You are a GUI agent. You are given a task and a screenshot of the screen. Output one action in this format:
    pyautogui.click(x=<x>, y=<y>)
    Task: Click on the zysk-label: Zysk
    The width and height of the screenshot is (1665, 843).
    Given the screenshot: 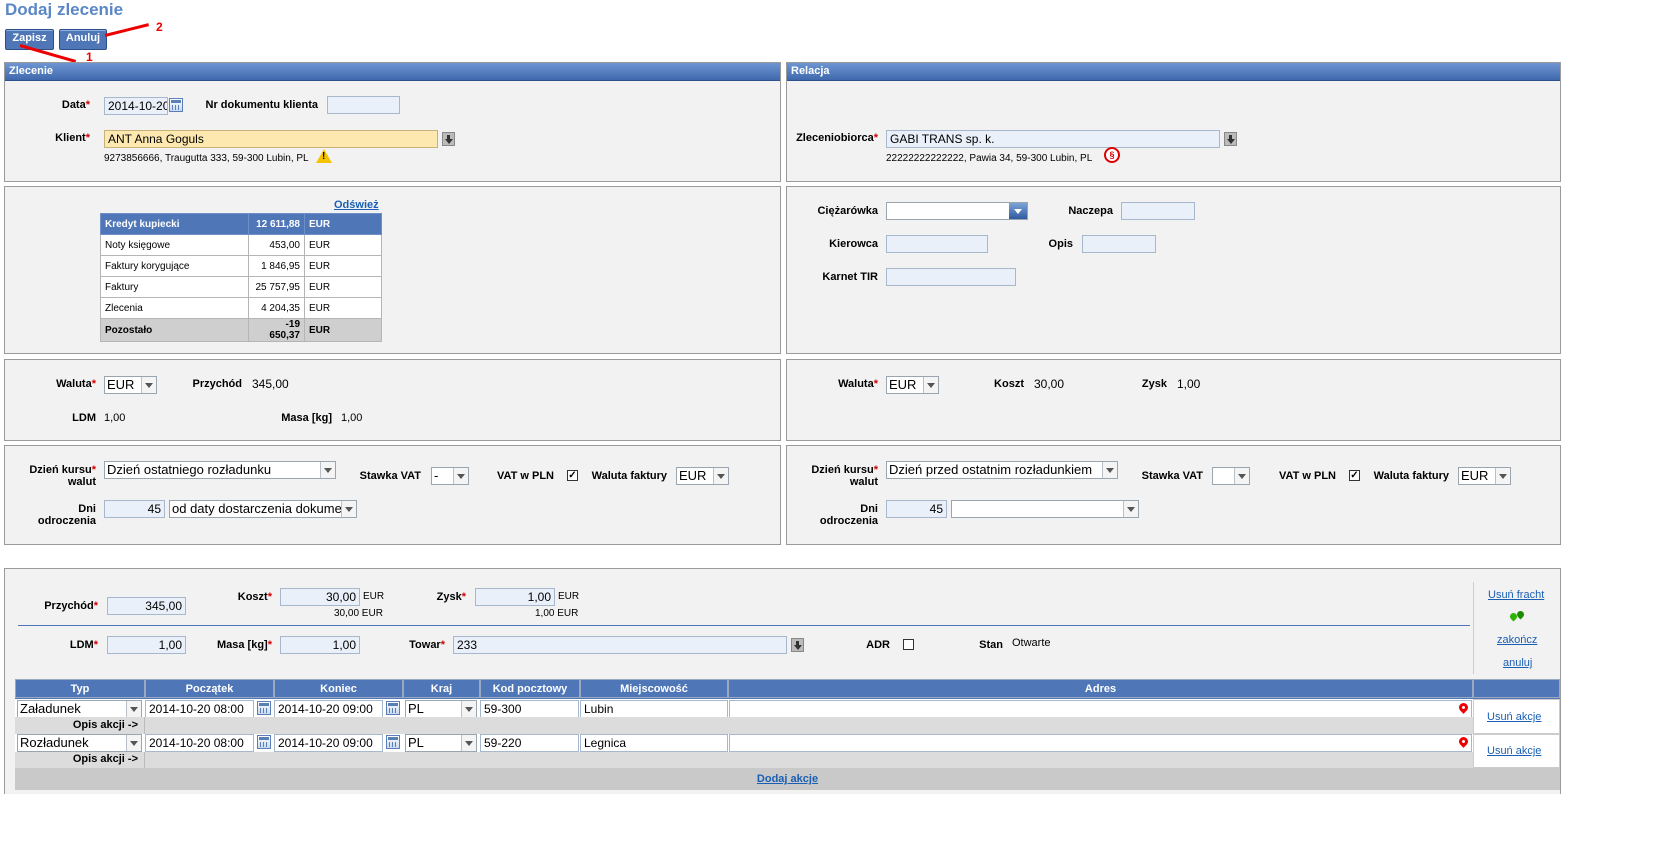 What is the action you would take?
    pyautogui.click(x=1154, y=384)
    